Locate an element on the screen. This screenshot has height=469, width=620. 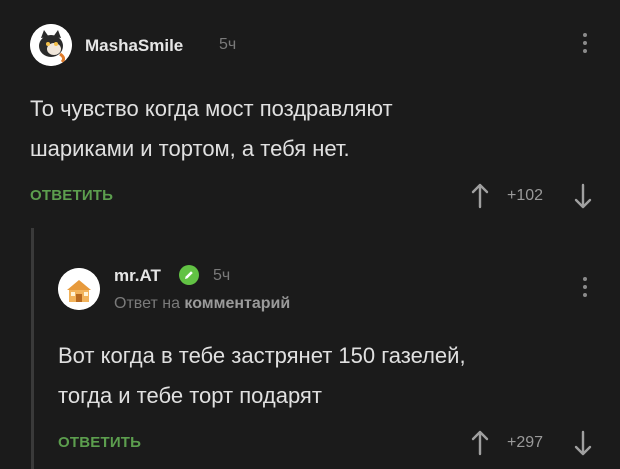
comment-text-line-2: шариками и тортом, а тебя нет. is located at coordinates (190, 148).